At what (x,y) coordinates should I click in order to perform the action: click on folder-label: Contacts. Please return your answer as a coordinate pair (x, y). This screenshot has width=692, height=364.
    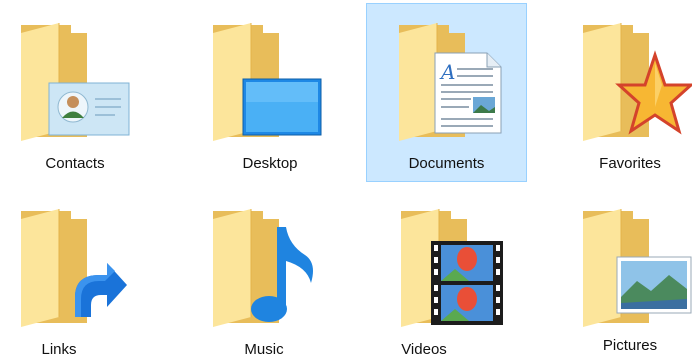
    Looking at the image, I should click on (75, 163).